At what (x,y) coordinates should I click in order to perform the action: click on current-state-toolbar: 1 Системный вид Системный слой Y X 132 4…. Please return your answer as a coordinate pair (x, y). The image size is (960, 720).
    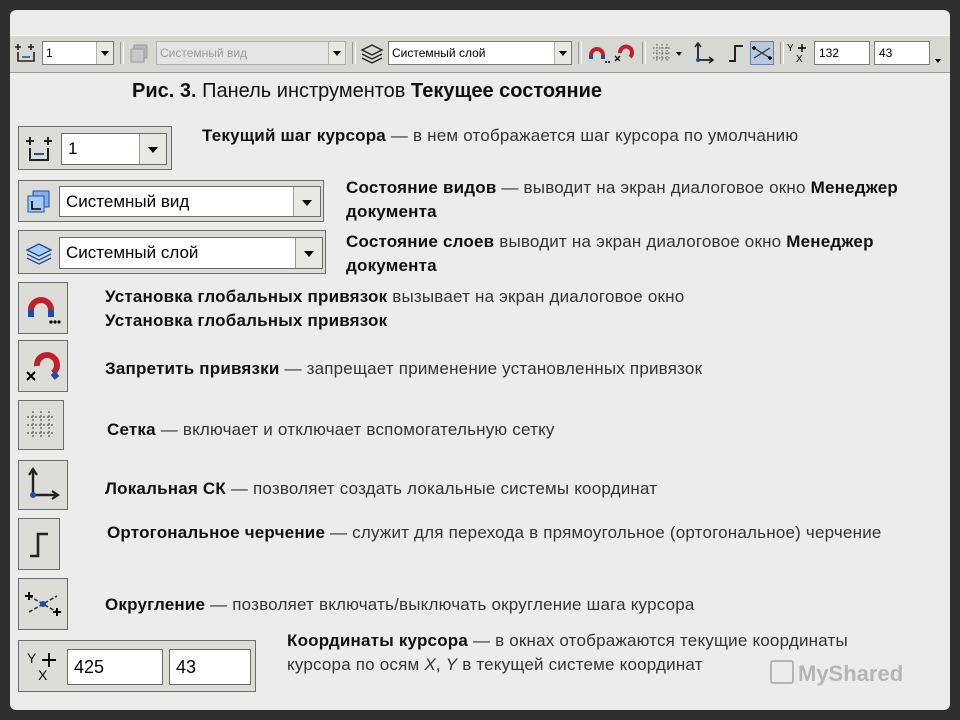
    Looking at the image, I should click on (480, 54).